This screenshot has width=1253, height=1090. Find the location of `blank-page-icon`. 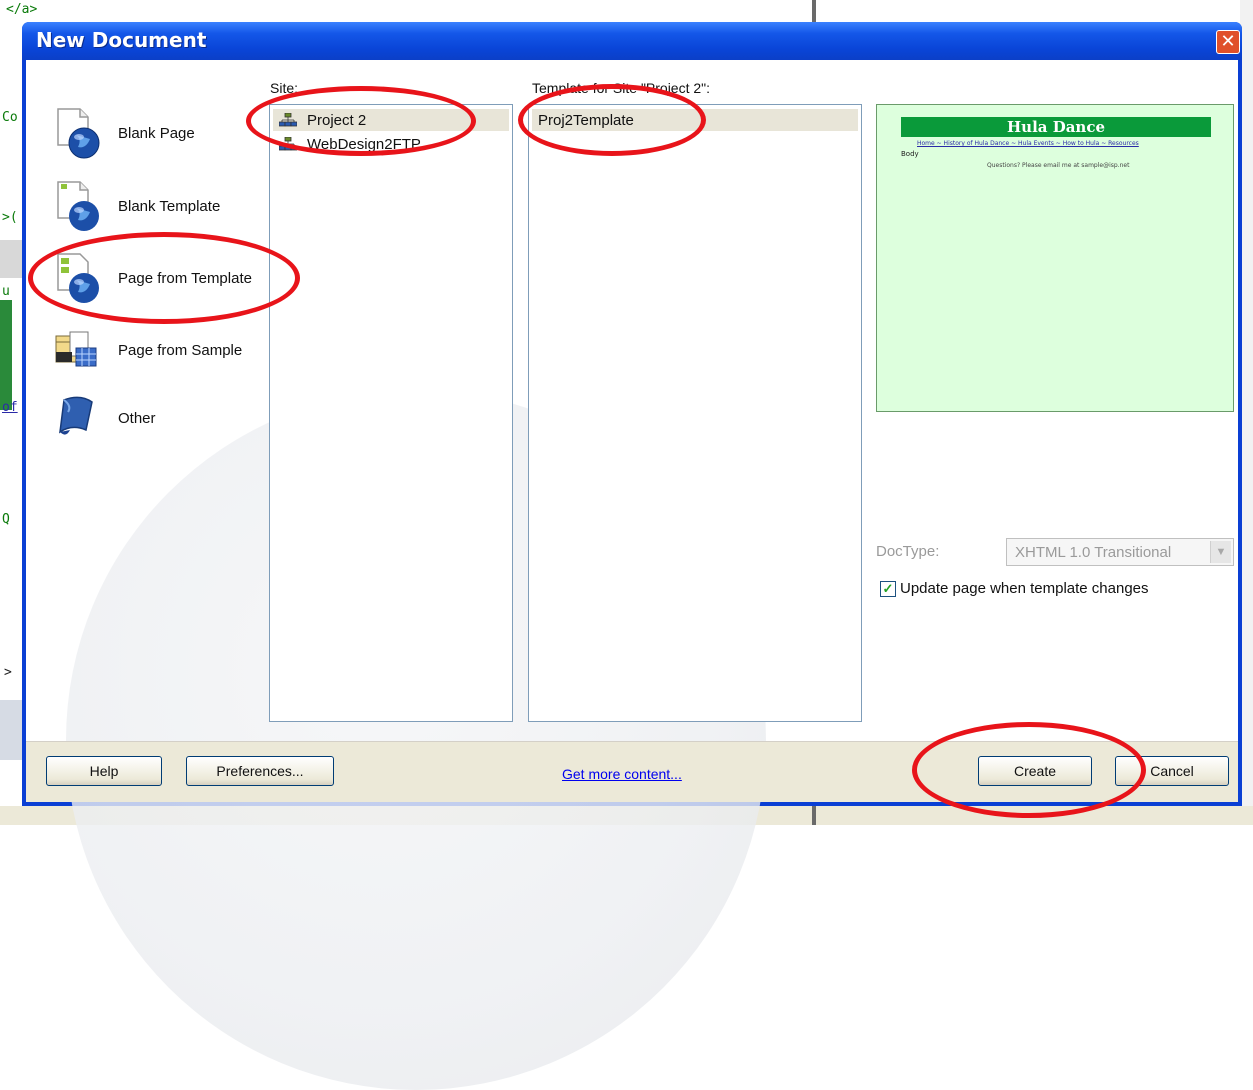

blank-page-icon is located at coordinates (78, 133).